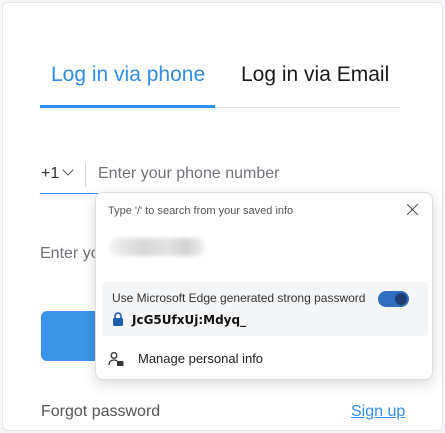 The image size is (445, 433). Describe the element at coordinates (201, 211) in the screenshot. I see `autofill-hint: Type '/' to search from your saved info` at that location.